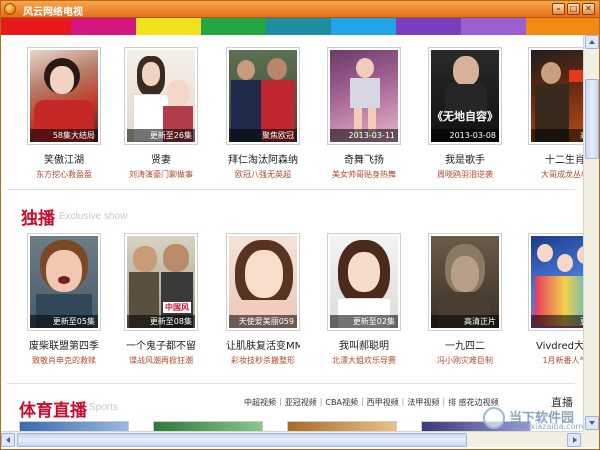 The height and width of the screenshot is (450, 600). I want to click on video-thumbnail: 高清正片, so click(465, 282).